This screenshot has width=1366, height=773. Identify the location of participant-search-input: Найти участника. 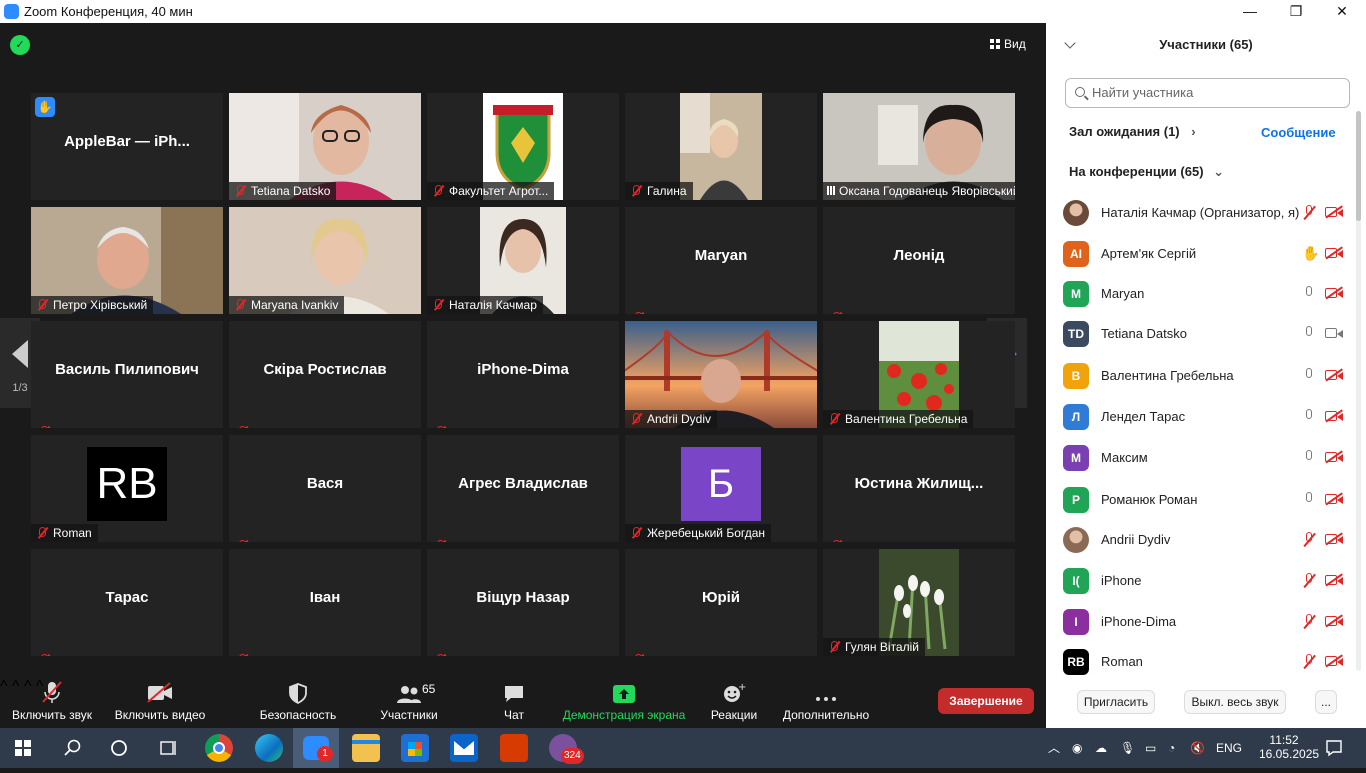
(1207, 93).